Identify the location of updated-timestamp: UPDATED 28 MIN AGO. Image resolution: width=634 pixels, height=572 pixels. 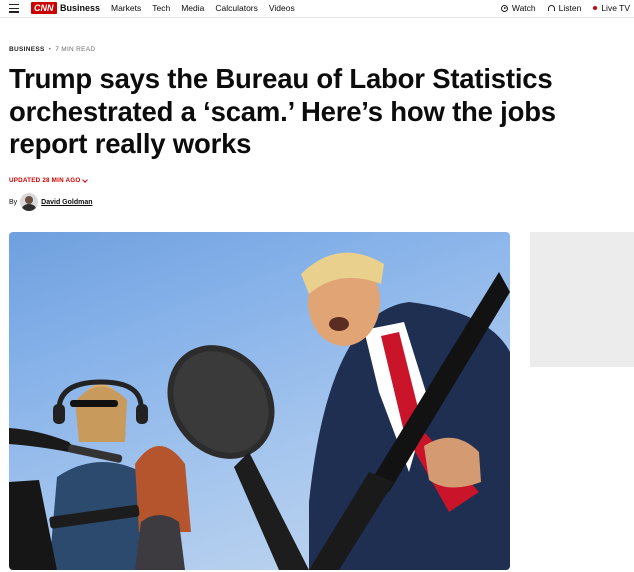
(49, 180).